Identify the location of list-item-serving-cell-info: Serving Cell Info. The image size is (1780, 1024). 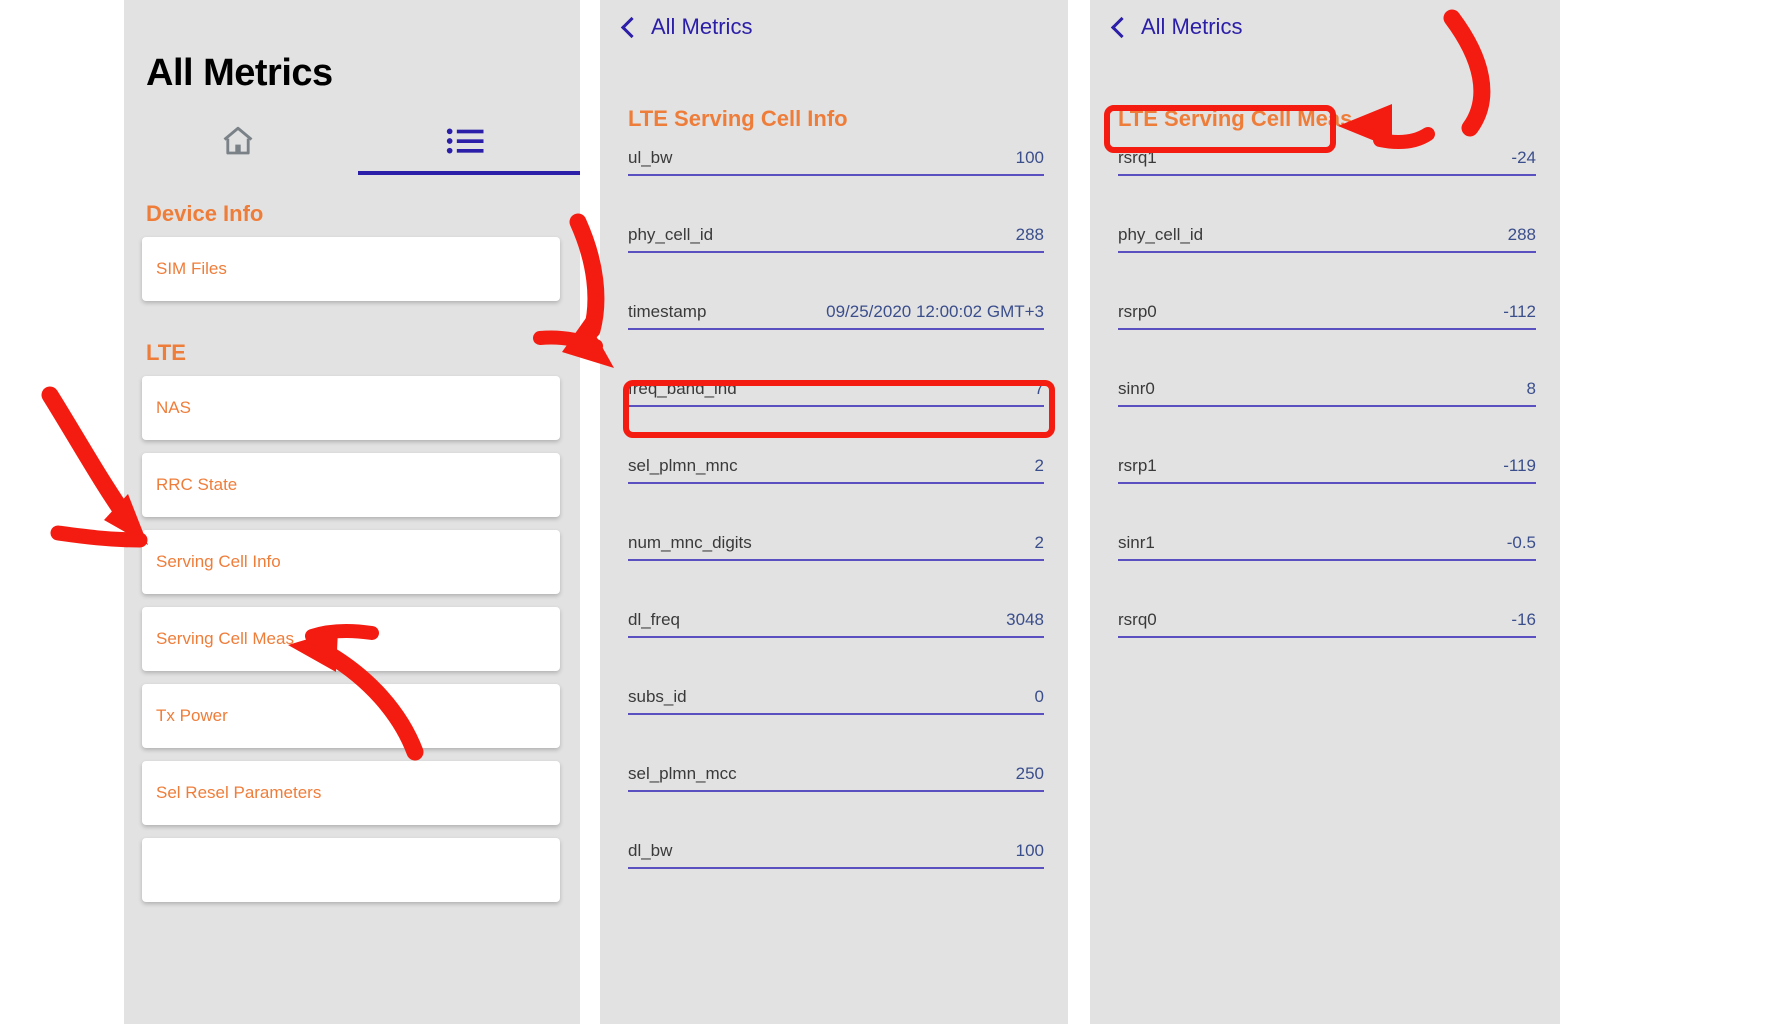
(351, 562).